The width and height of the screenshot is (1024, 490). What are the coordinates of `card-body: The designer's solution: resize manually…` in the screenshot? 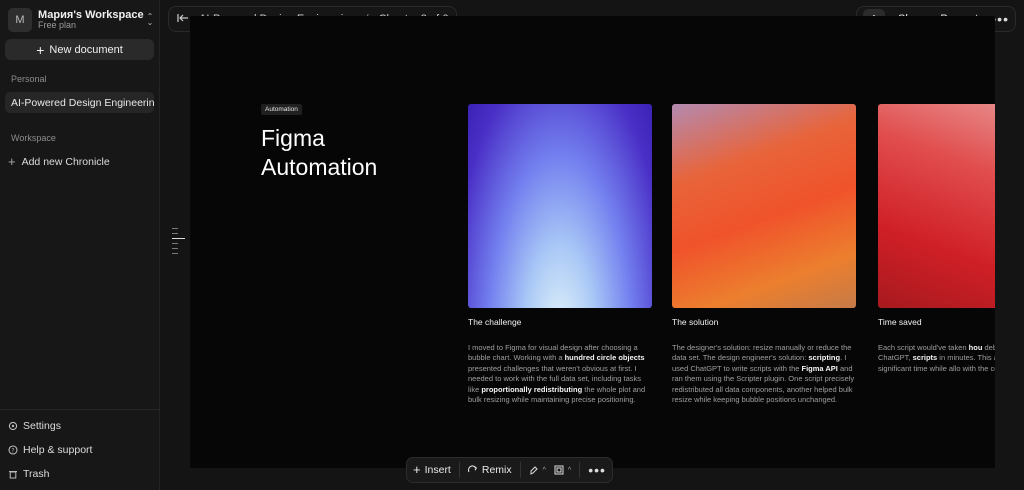 It's located at (763, 374).